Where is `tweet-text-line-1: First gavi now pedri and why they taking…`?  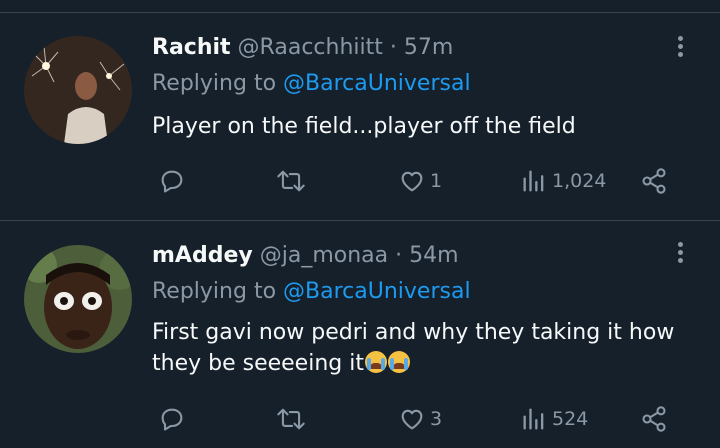 tweet-text-line-1: First gavi now pedri and why they taking… is located at coordinates (413, 332).